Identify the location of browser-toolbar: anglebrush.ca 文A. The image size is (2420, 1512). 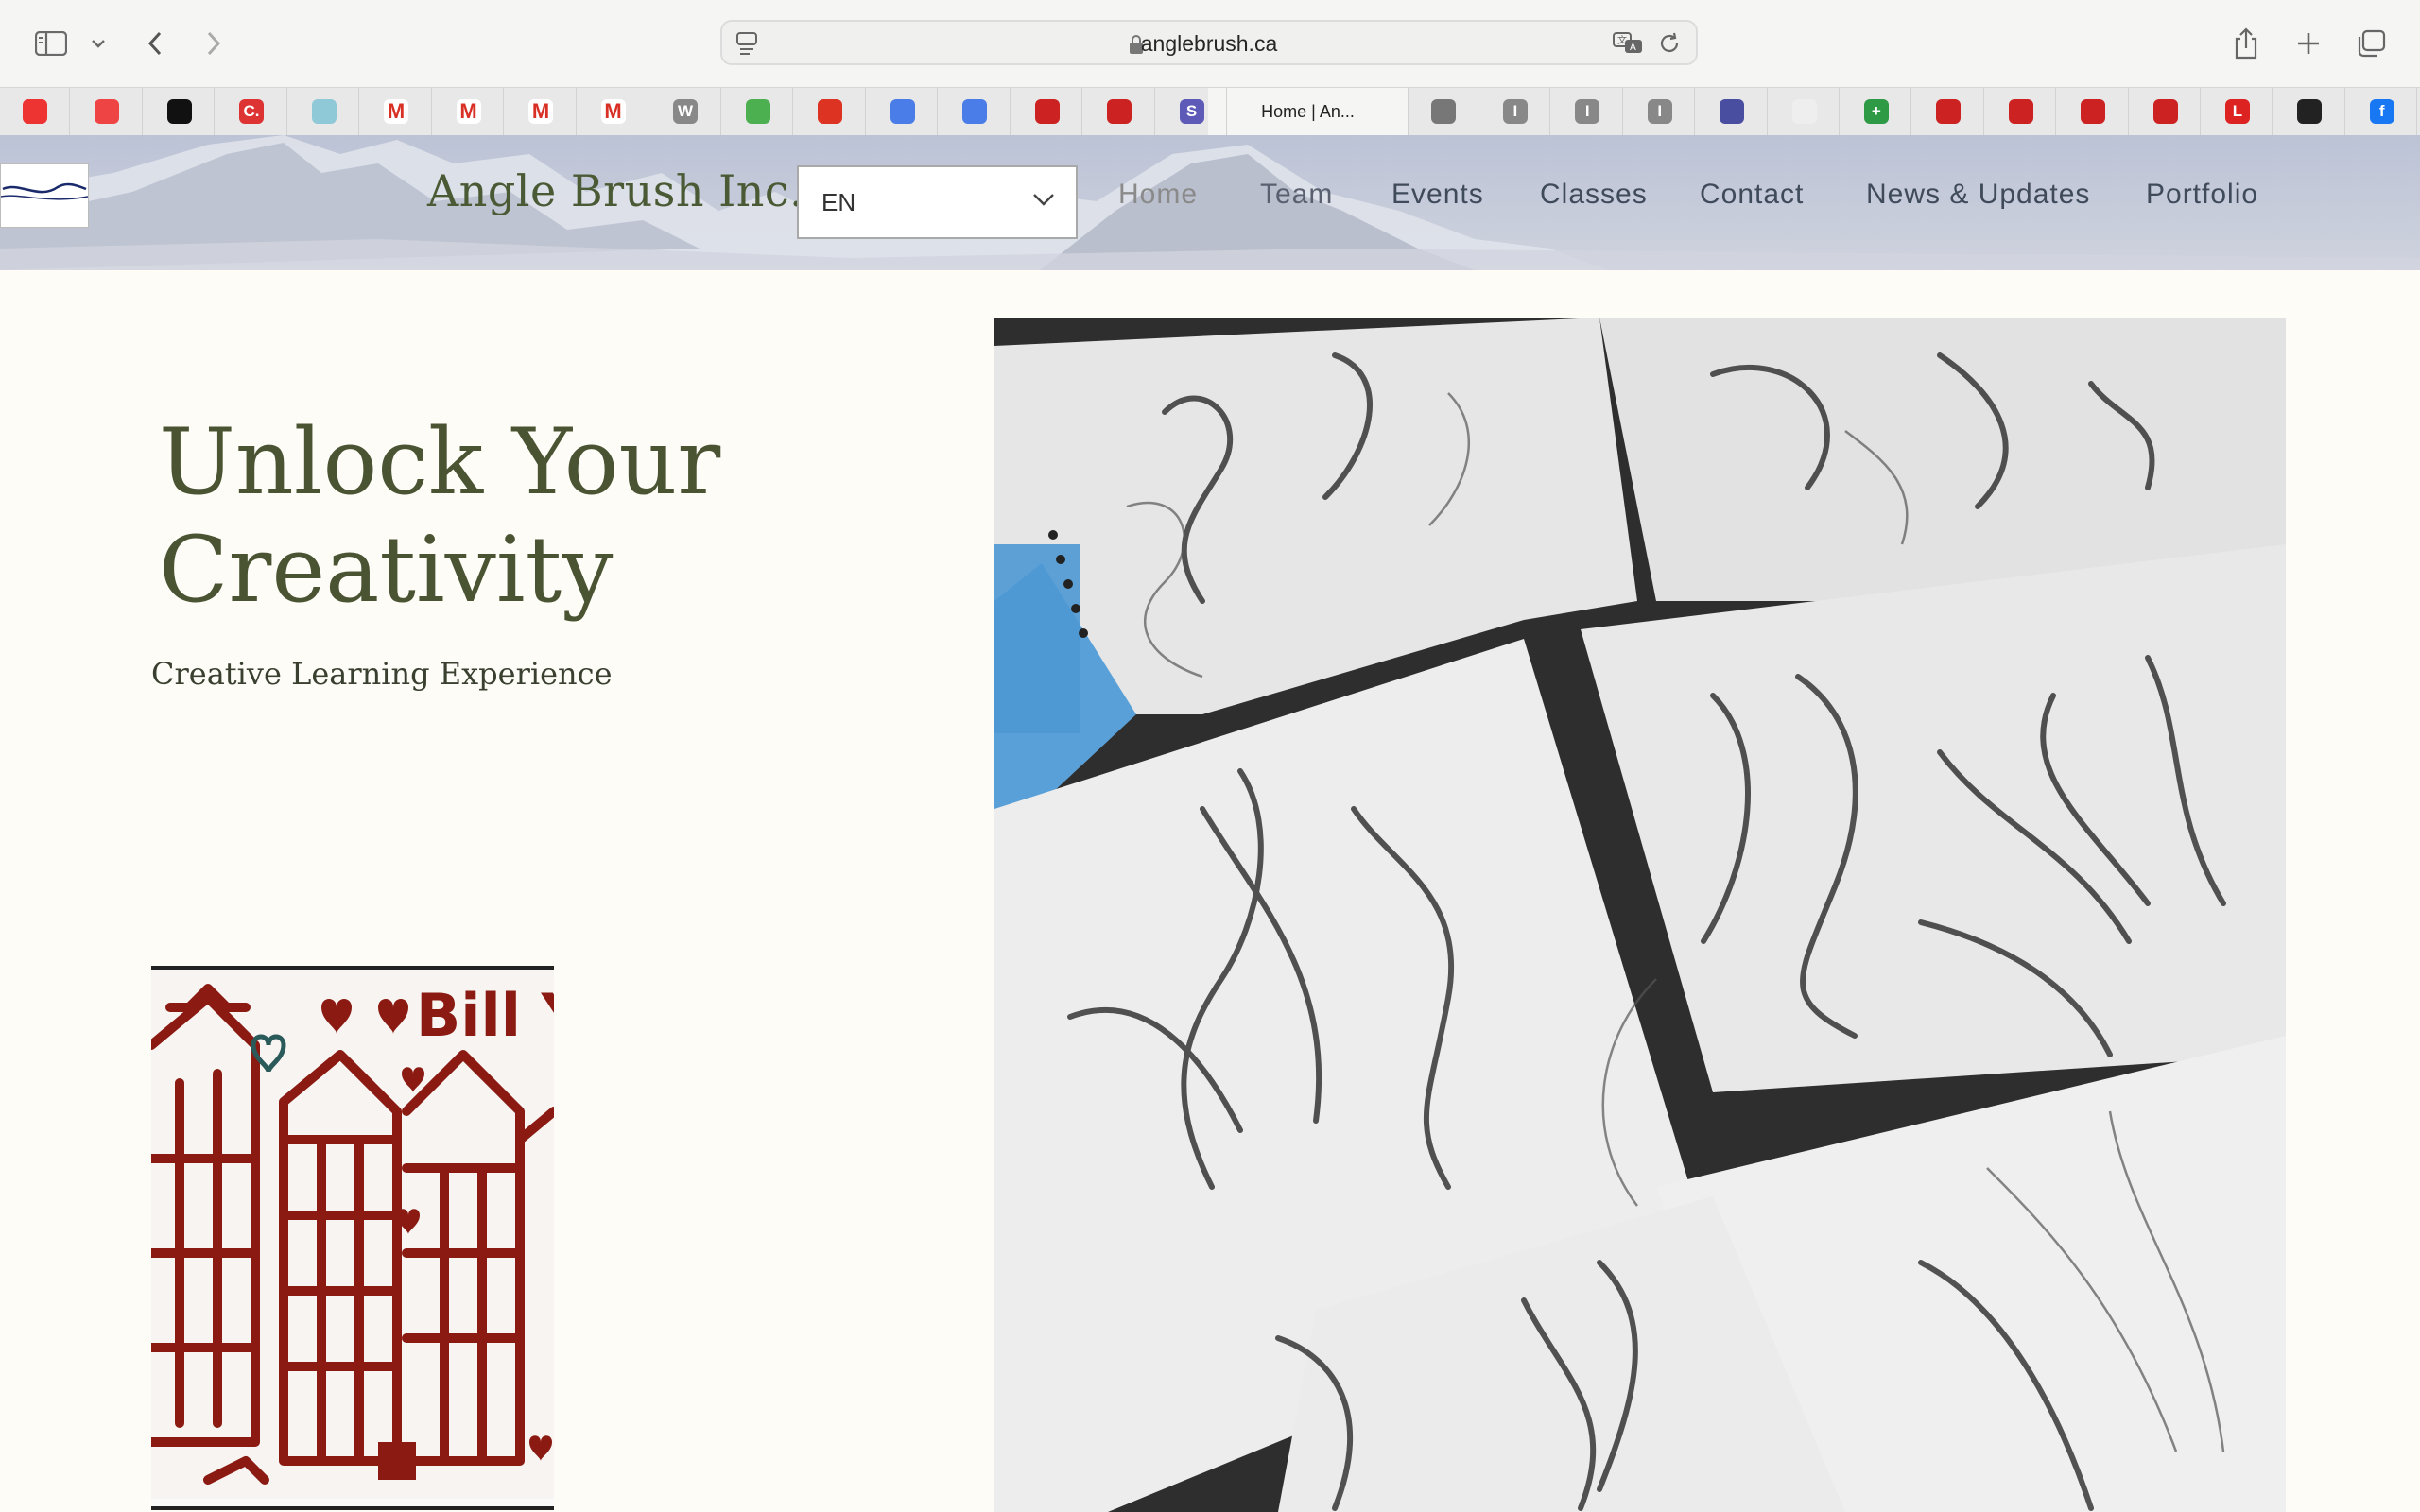
(1210, 43).